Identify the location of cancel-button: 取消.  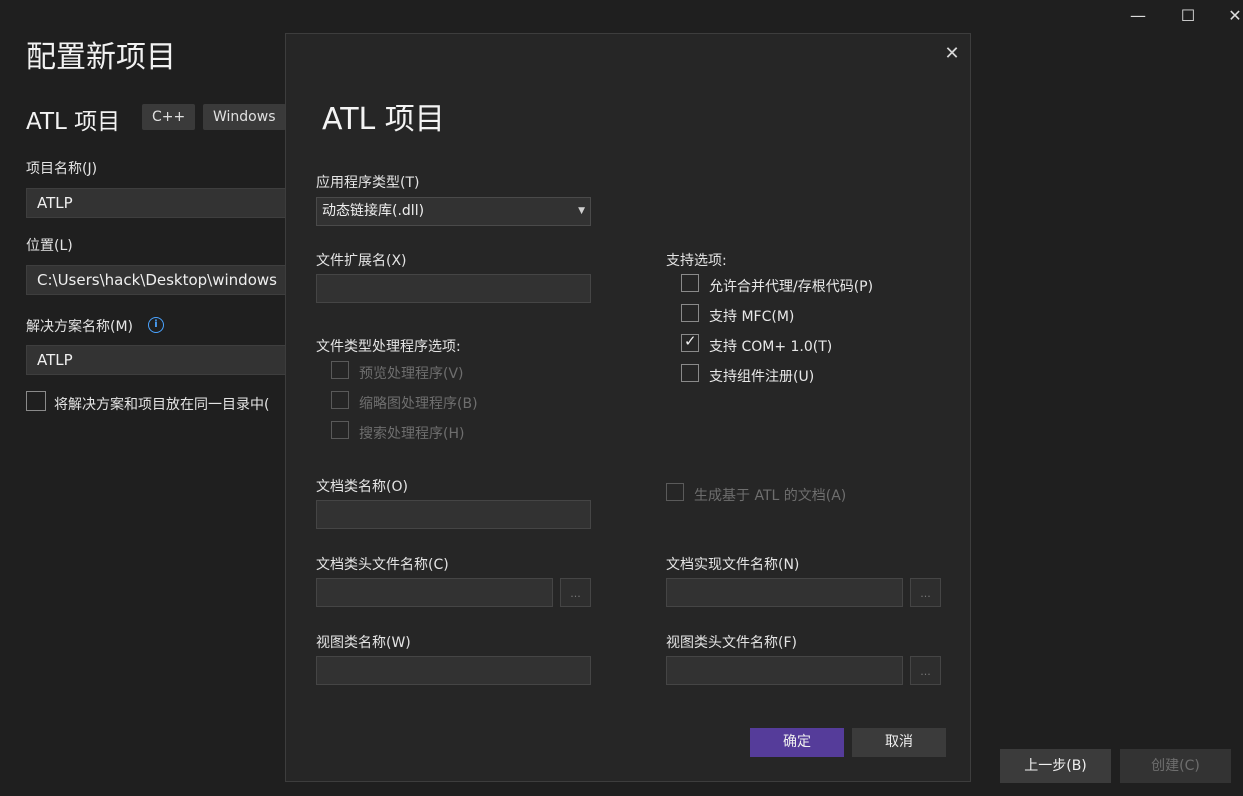
(899, 742).